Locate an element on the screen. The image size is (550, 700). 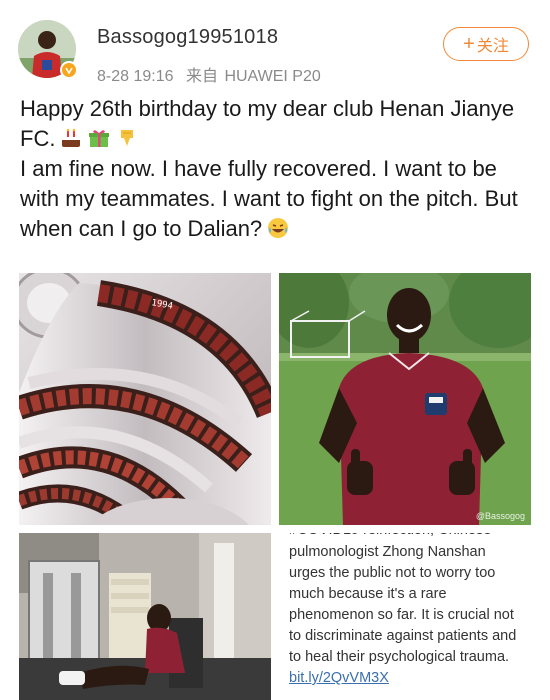
article-link: bit.ly/2QvVM3X is located at coordinates (339, 678).